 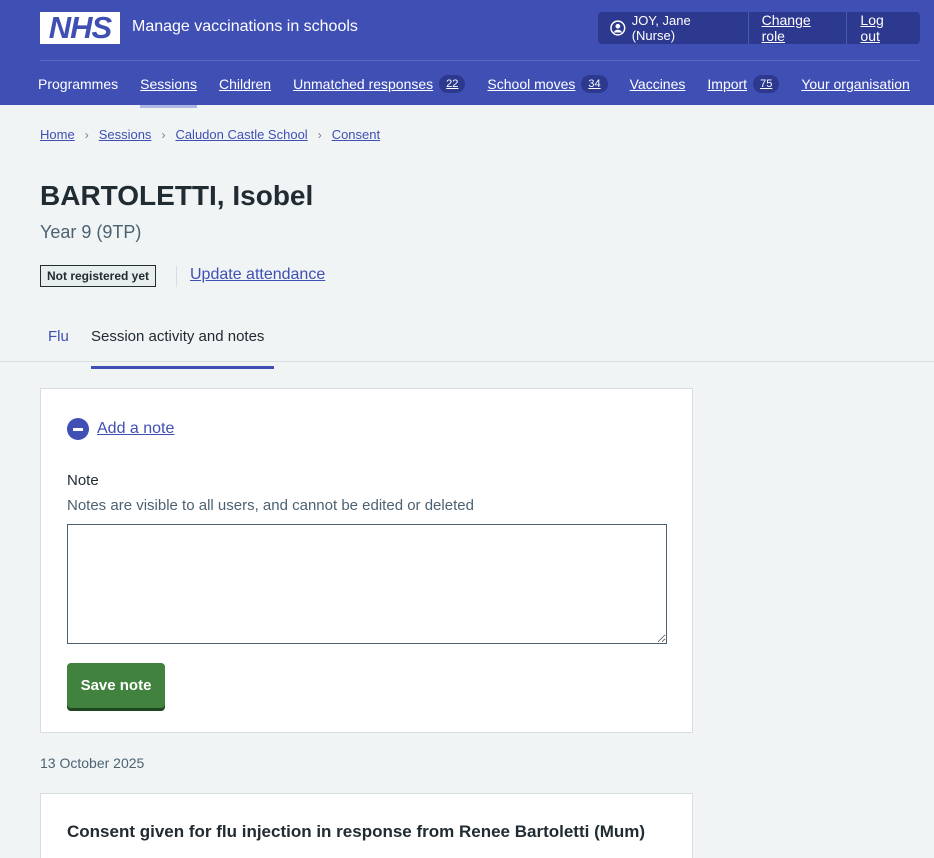 I want to click on nav-children: Children, so click(x=245, y=84).